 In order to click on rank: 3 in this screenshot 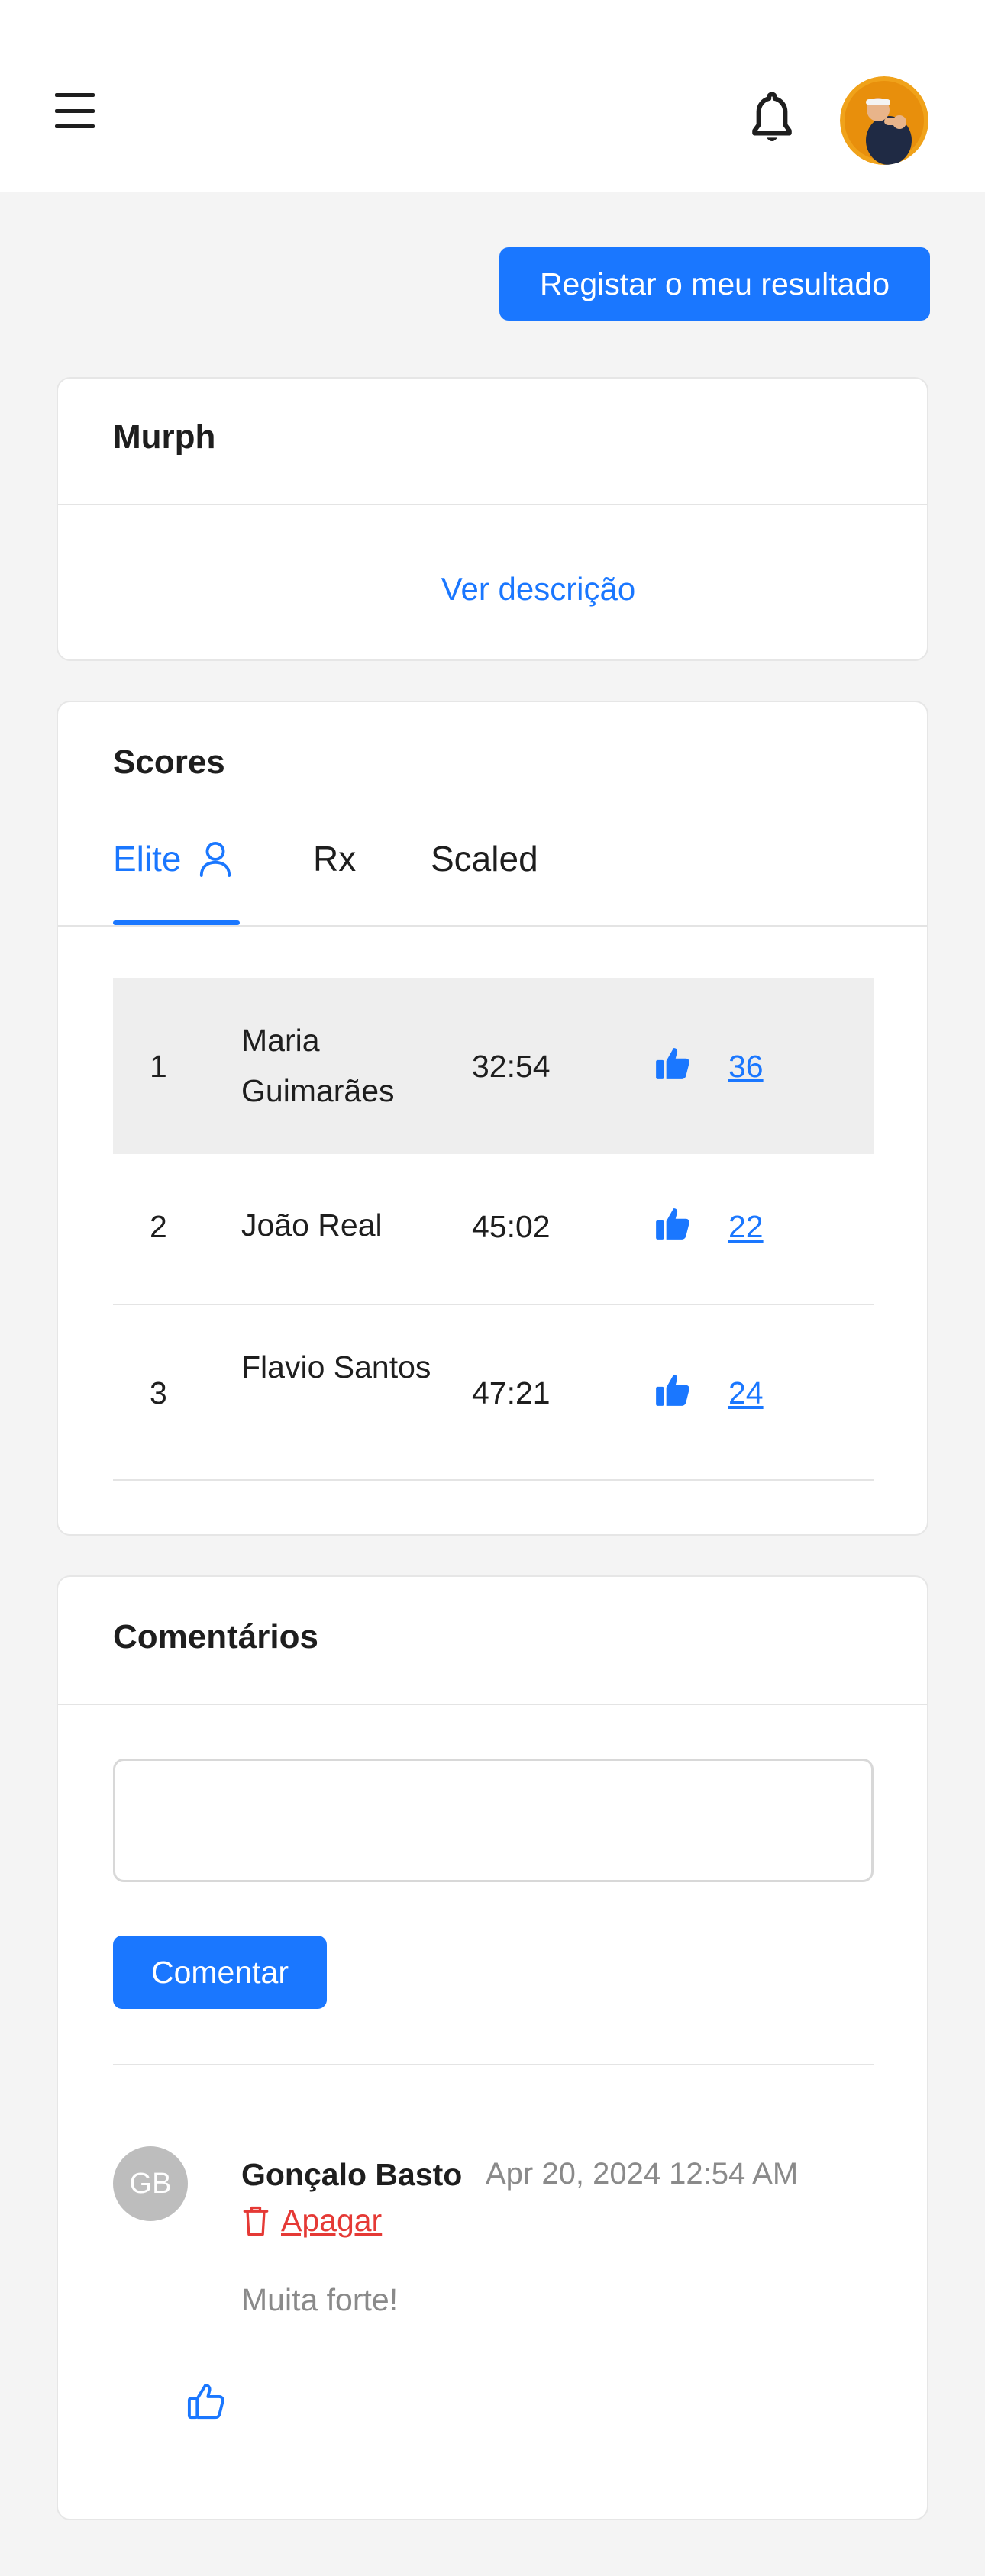, I will do `click(158, 1393)`.